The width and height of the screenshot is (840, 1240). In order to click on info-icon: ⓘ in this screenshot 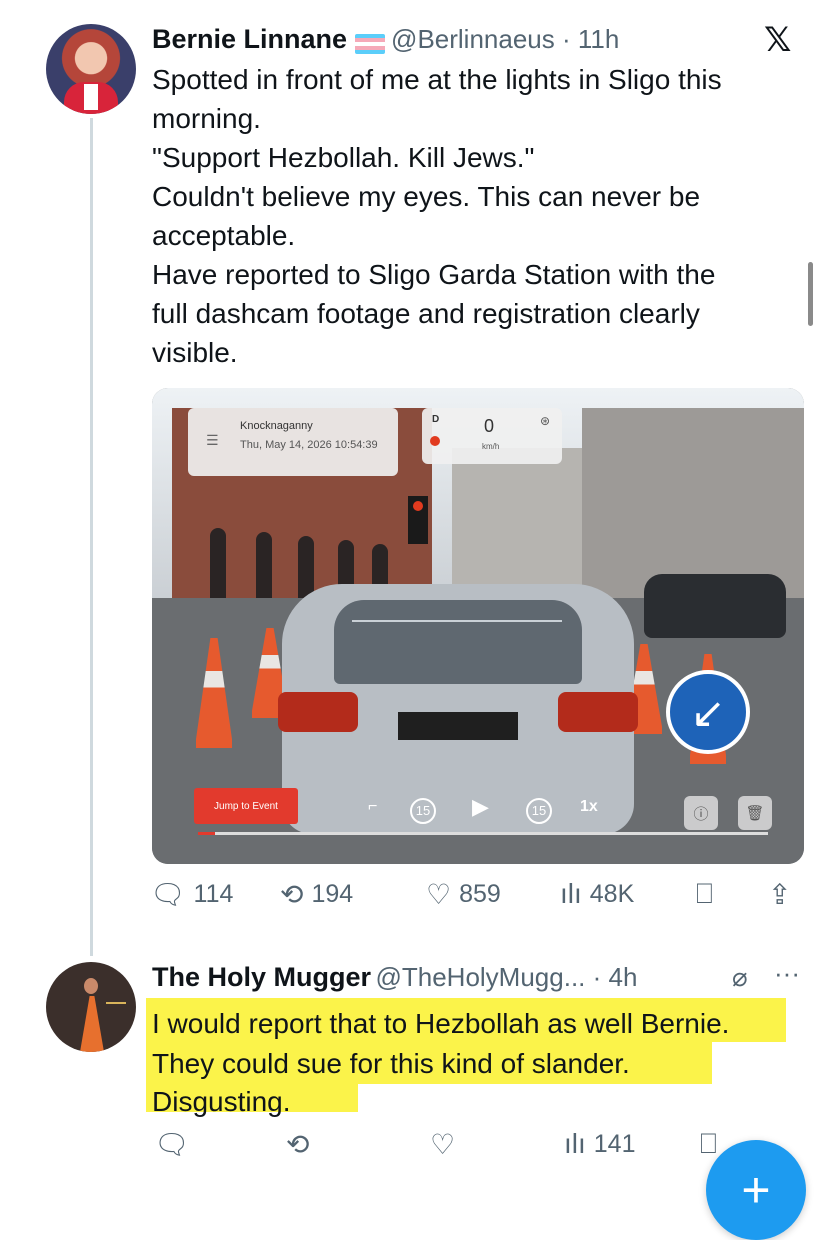, I will do `click(701, 813)`.